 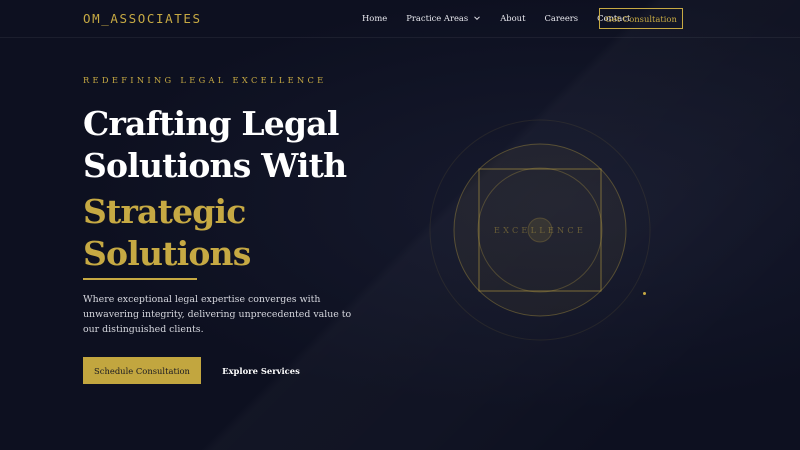 What do you see at coordinates (215, 165) in the screenshot?
I see `hero-headline-line-2: Solutions With` at bounding box center [215, 165].